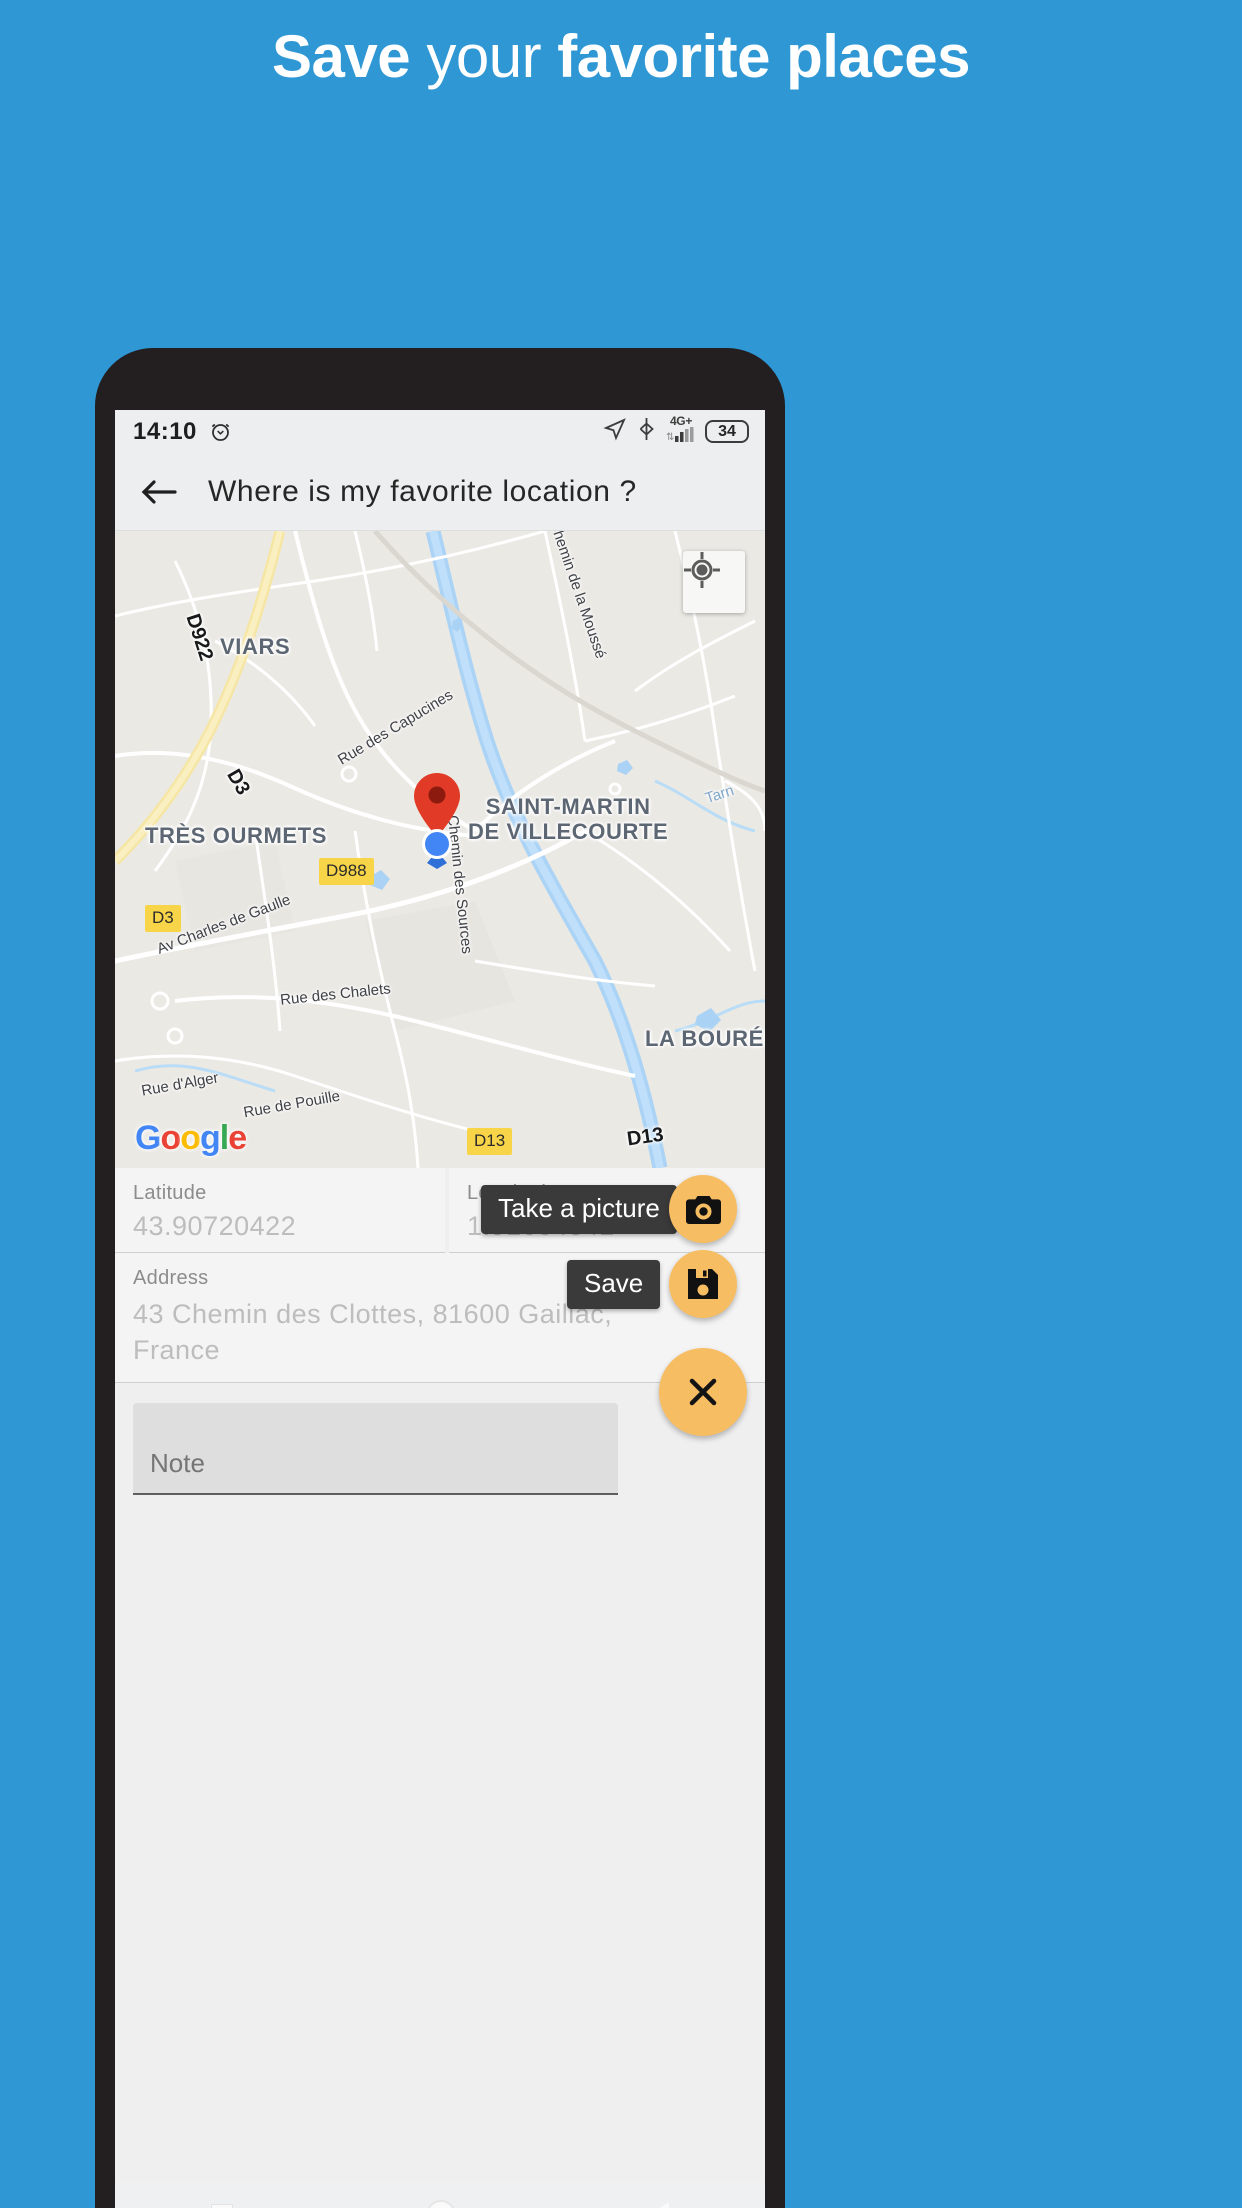 This screenshot has width=1242, height=2208. I want to click on bluetooth-icon, so click(646, 431).